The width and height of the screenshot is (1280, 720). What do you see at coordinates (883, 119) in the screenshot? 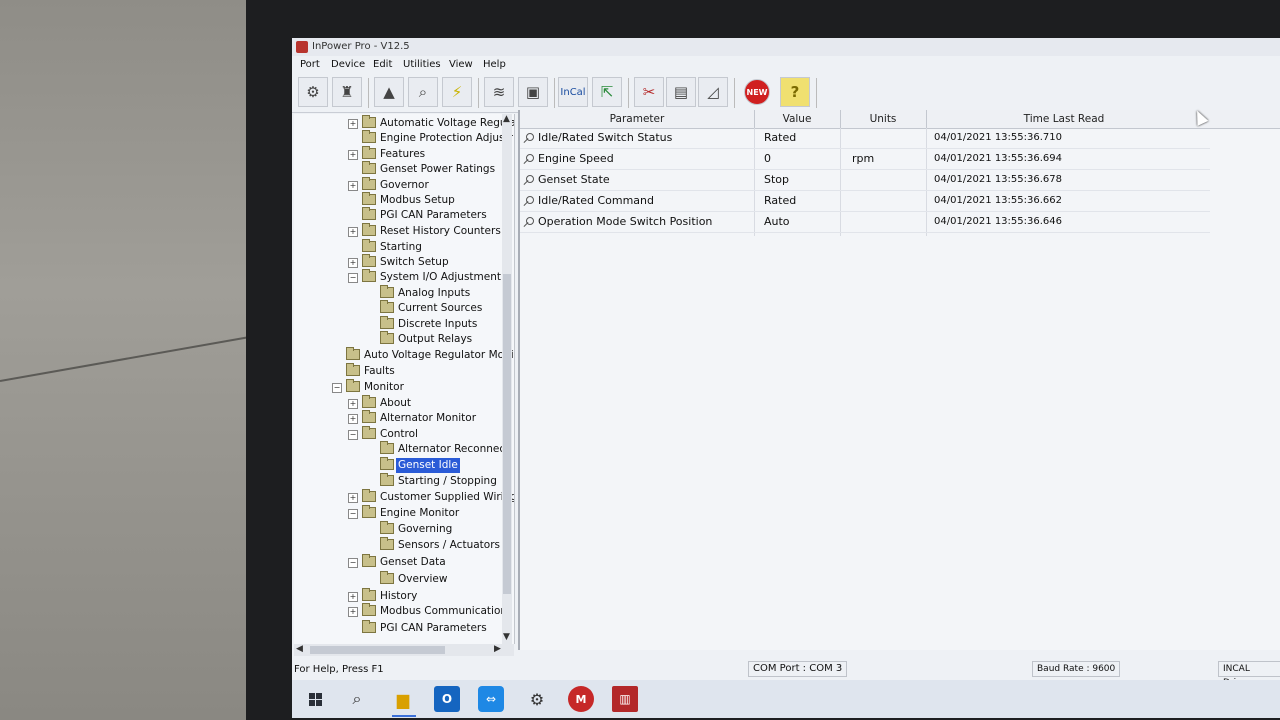
I see `column-header-units: Units` at bounding box center [883, 119].